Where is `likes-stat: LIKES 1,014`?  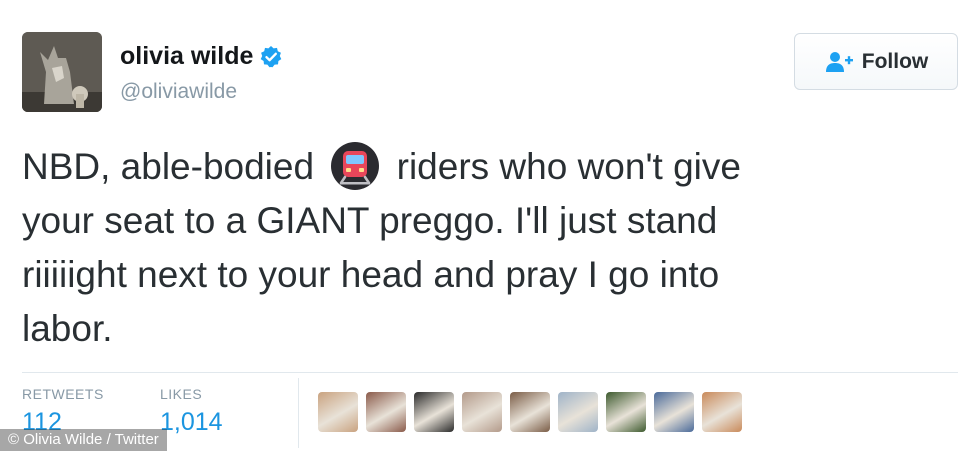 likes-stat: LIKES 1,014 is located at coordinates (191, 411).